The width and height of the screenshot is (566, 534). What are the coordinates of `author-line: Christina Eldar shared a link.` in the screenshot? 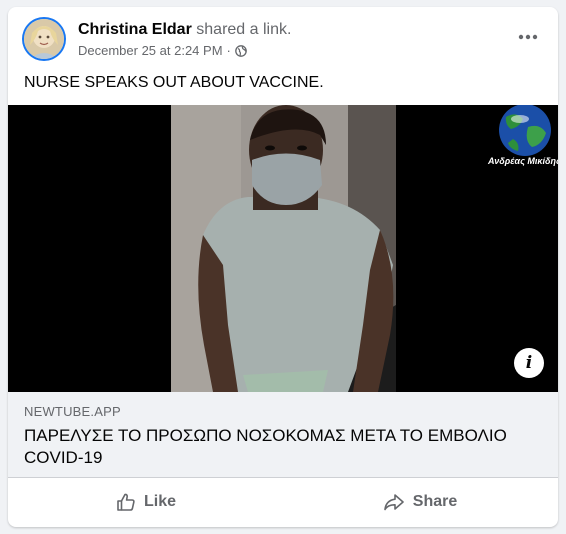 It's located at (184, 30).